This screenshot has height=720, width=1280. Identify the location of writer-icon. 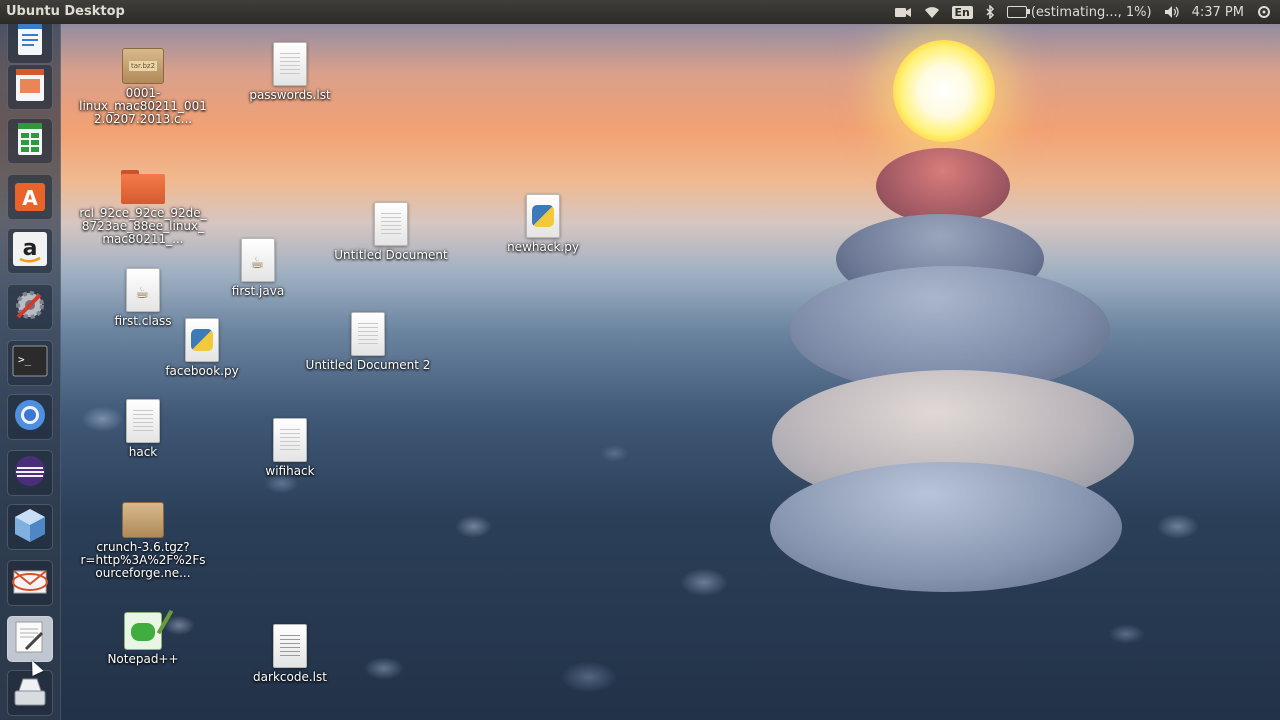
(30, 41).